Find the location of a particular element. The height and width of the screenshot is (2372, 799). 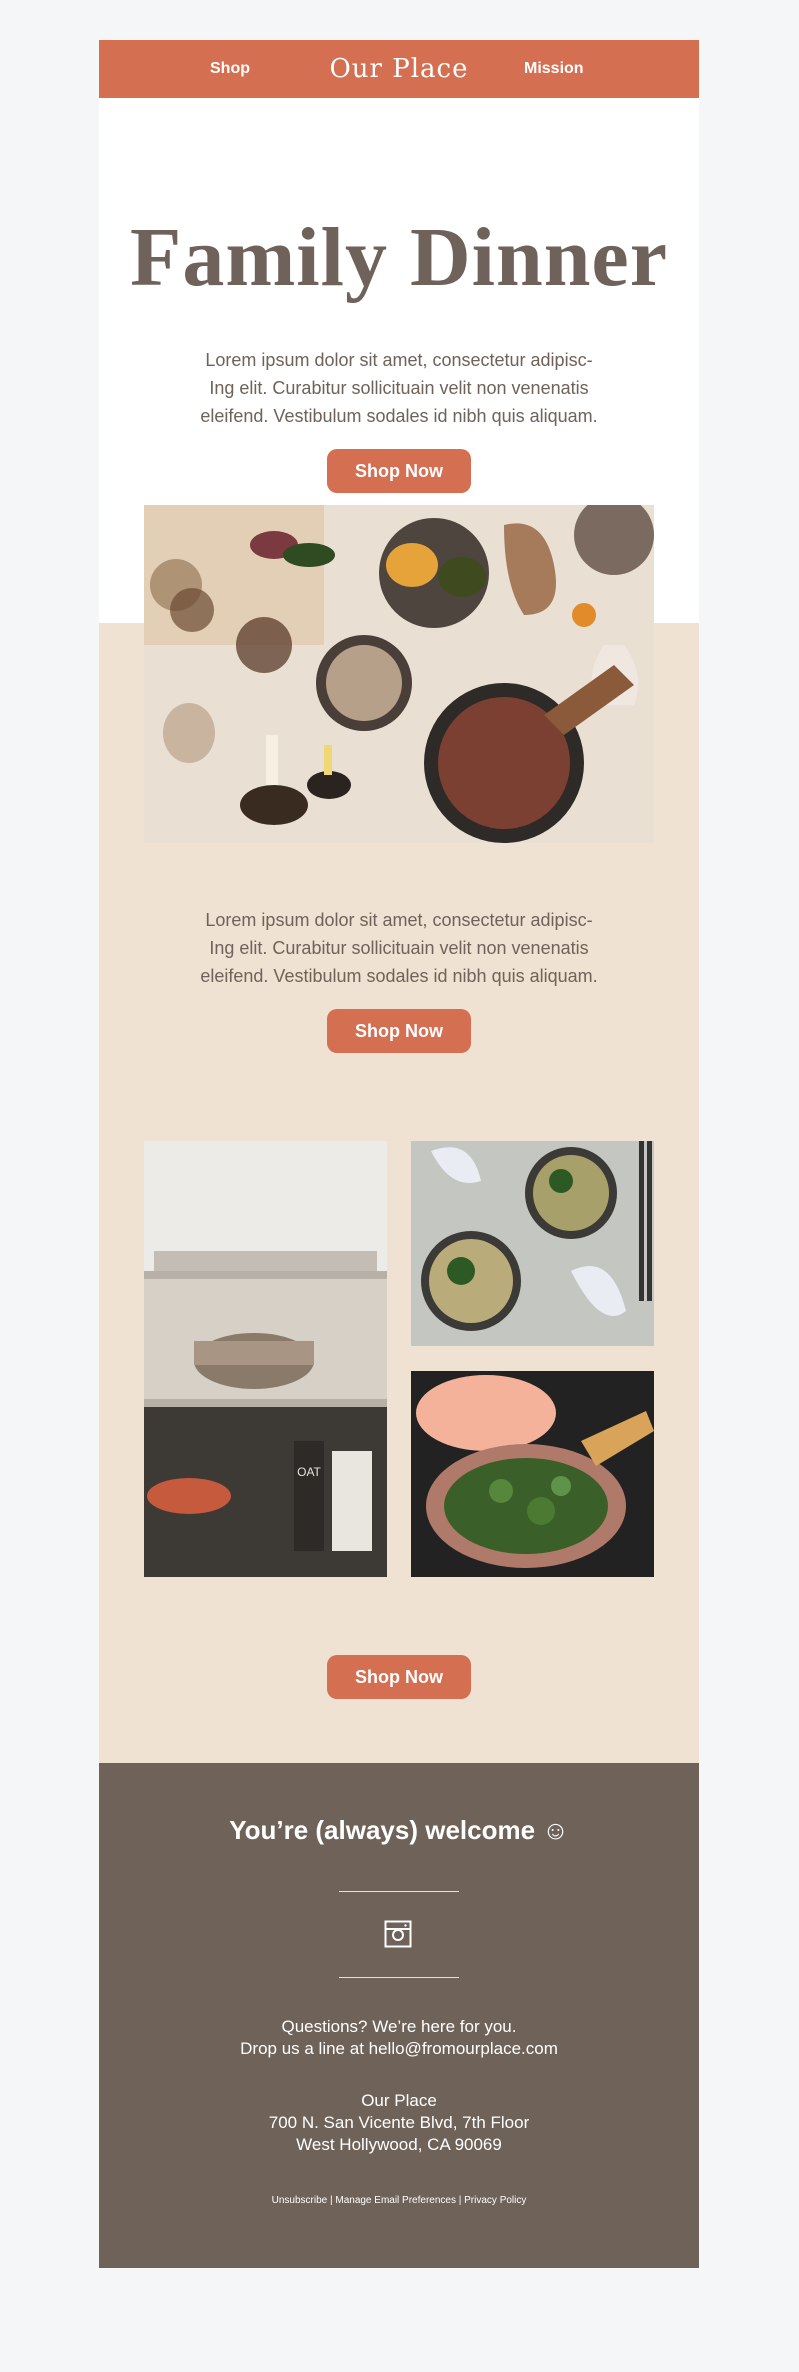

gallery-shop-now-button: Shop Now is located at coordinates (399, 1677).